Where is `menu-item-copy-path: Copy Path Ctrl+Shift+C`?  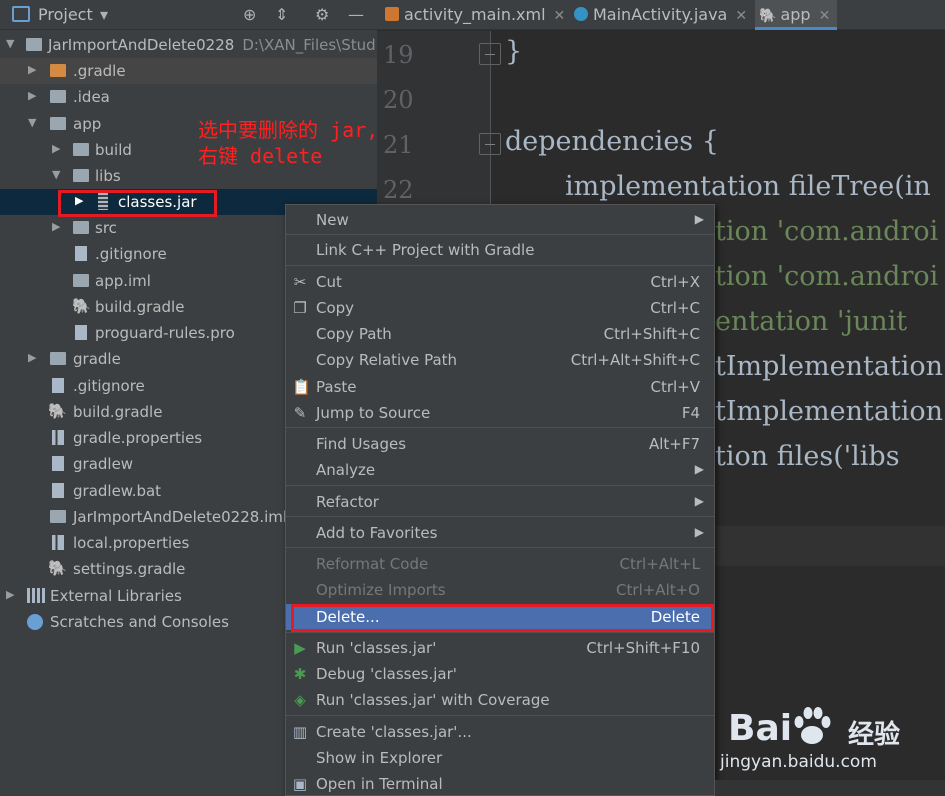
menu-item-copy-path: Copy Path Ctrl+Shift+C is located at coordinates (500, 334).